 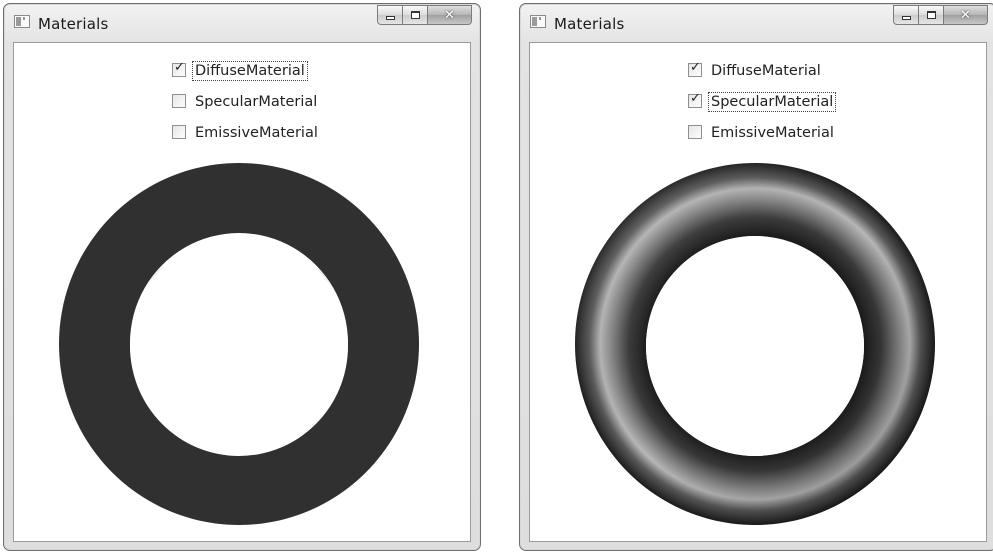 I want to click on checkbox-specular-material: ✓ SpecularMaterial, so click(x=762, y=107).